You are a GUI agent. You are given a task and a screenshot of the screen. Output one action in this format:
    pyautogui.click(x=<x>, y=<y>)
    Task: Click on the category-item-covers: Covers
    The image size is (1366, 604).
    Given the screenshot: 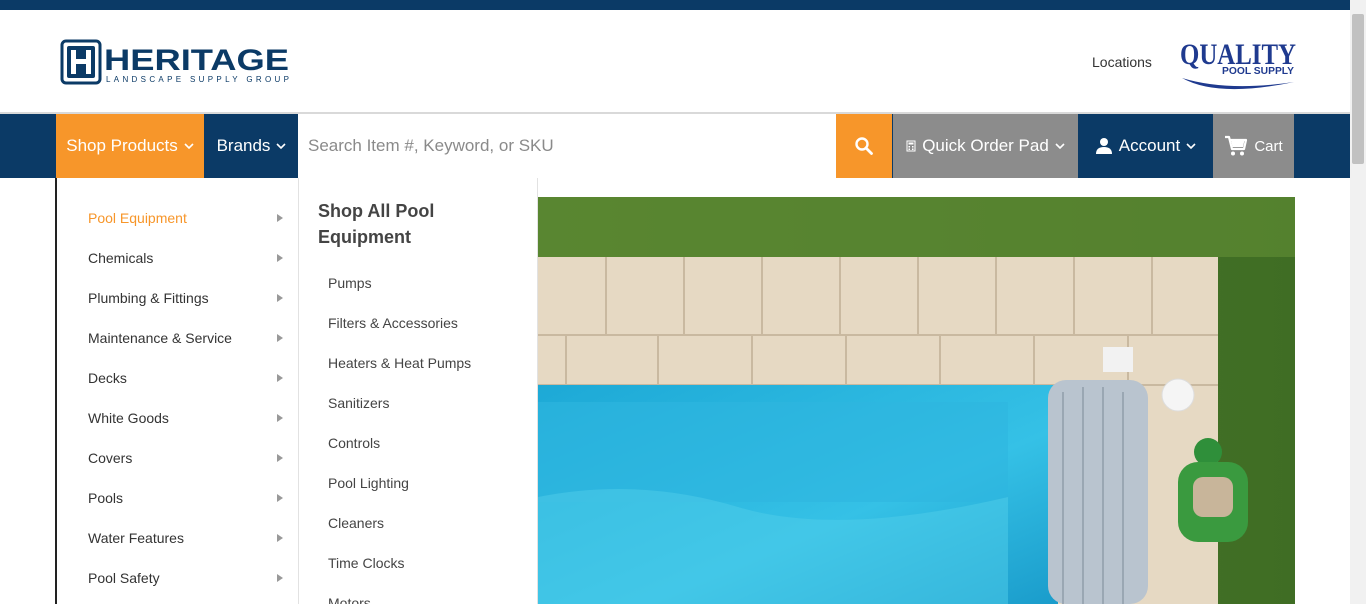 What is the action you would take?
    pyautogui.click(x=185, y=458)
    